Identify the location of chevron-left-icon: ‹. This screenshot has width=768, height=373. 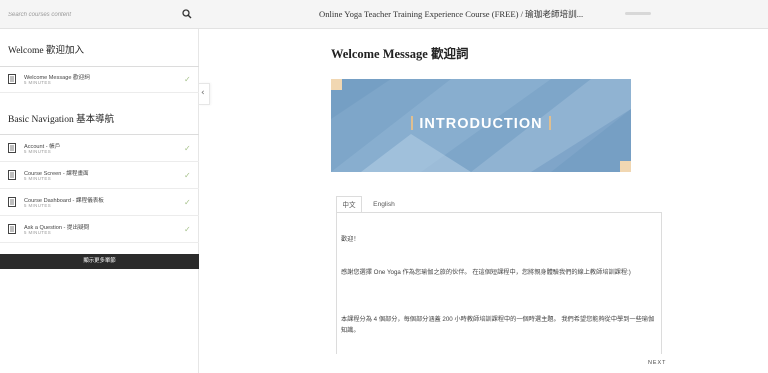
(203, 93).